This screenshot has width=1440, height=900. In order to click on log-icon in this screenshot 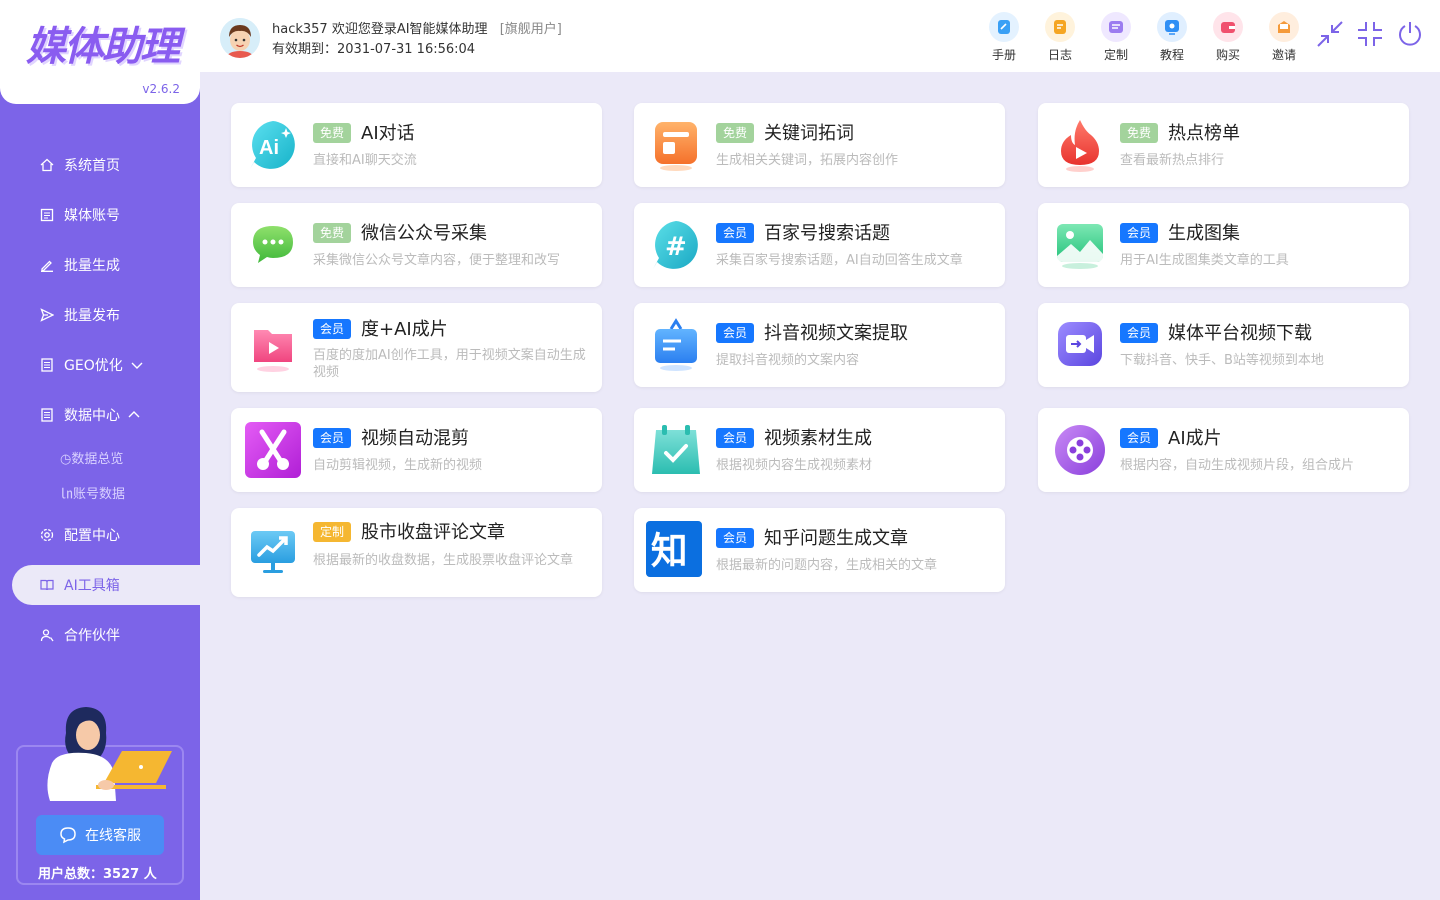, I will do `click(1060, 27)`.